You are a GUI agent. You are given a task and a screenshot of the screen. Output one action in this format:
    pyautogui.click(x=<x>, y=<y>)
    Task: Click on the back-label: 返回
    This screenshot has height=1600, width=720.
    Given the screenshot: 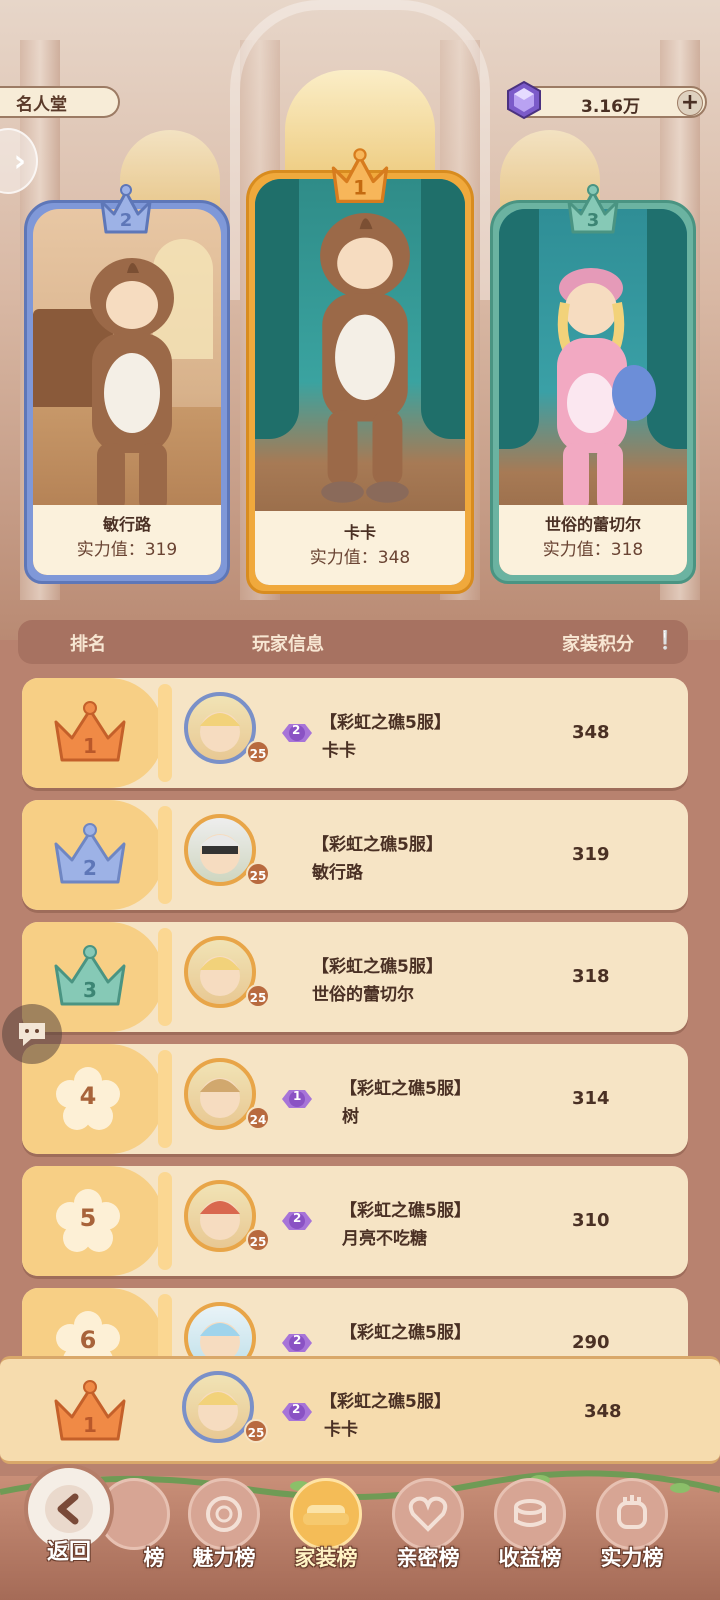 What is the action you would take?
    pyautogui.click(x=68, y=1552)
    